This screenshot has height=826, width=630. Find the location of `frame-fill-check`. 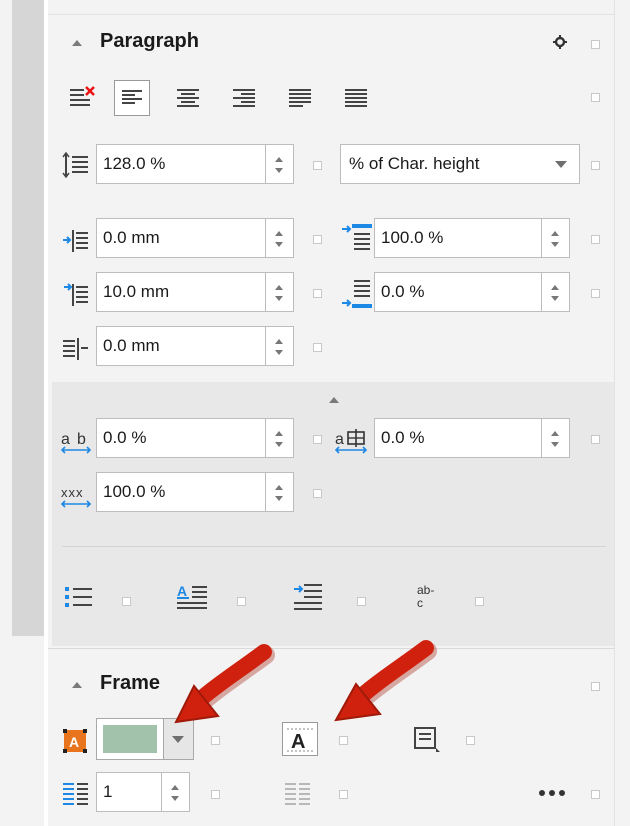

frame-fill-check is located at coordinates (215, 740).